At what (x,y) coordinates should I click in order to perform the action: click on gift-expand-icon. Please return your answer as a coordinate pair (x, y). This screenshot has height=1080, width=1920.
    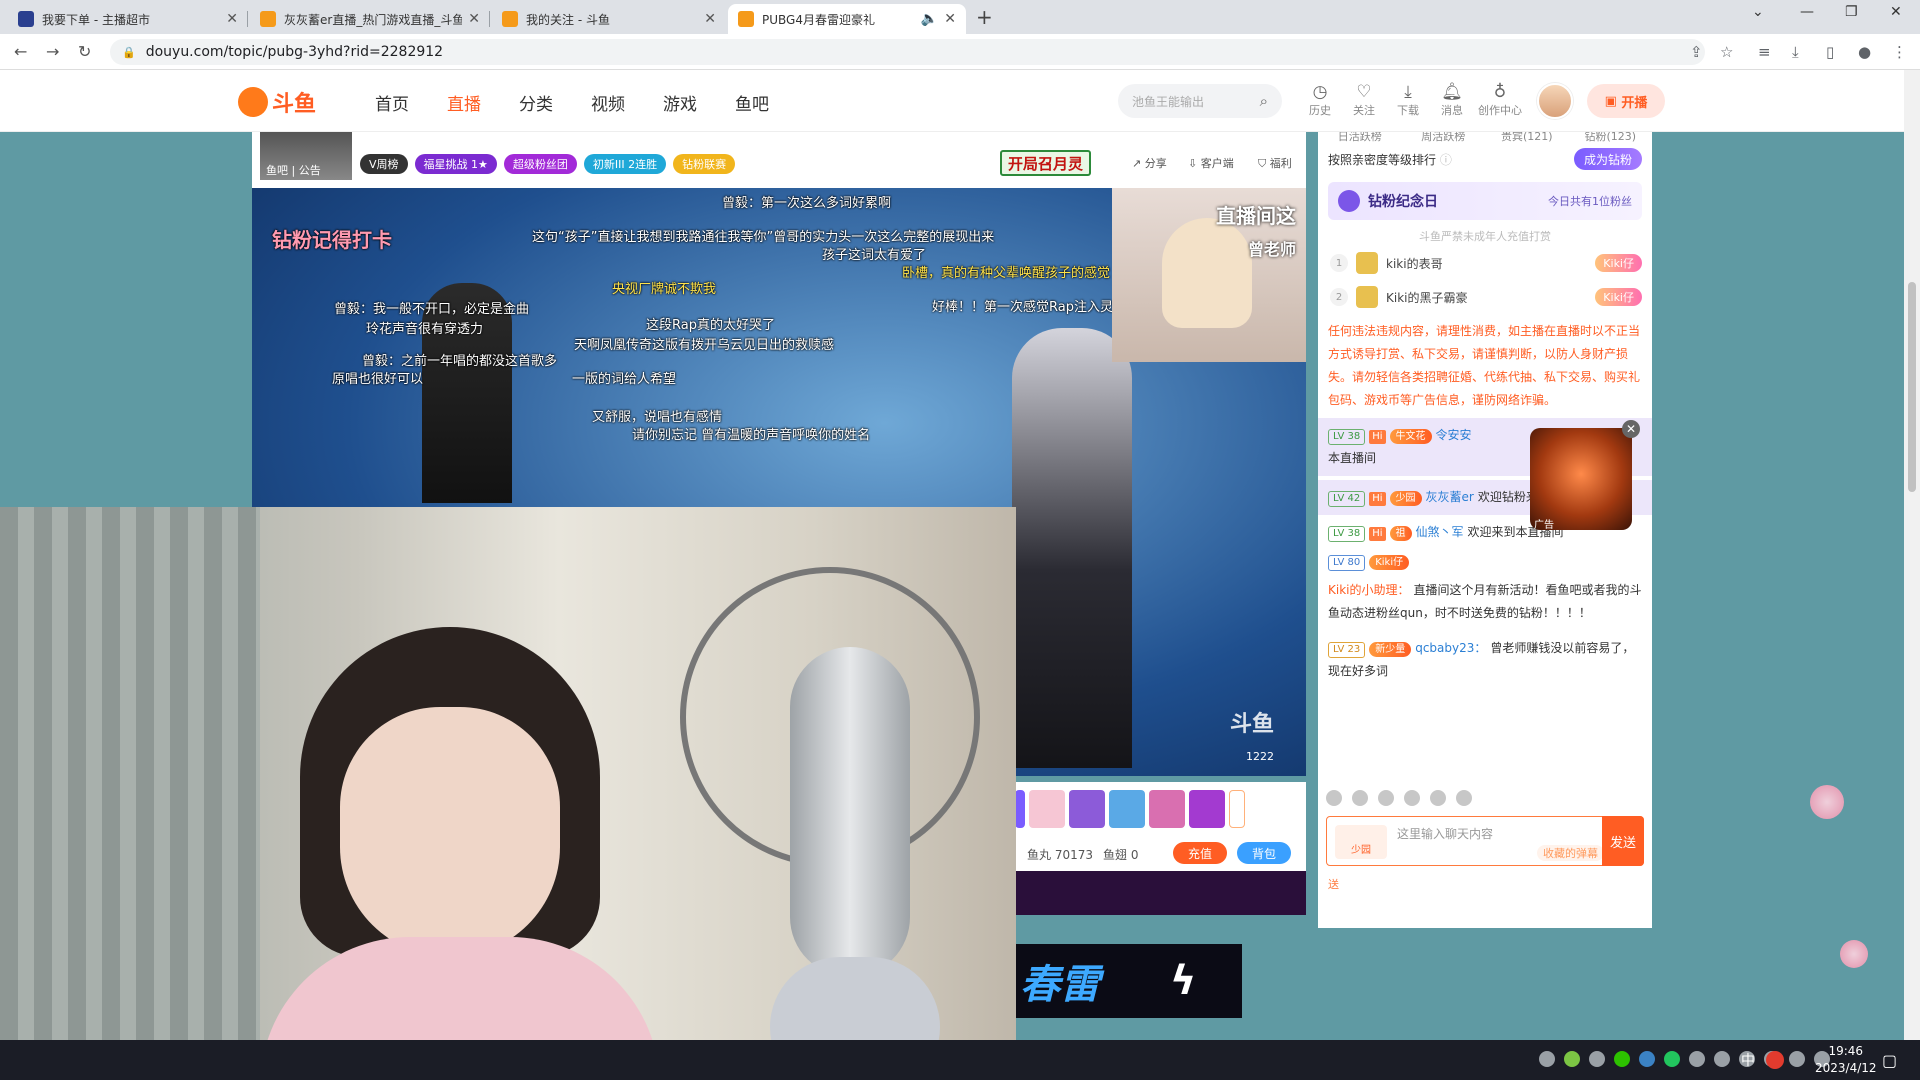
    Looking at the image, I should click on (1237, 809).